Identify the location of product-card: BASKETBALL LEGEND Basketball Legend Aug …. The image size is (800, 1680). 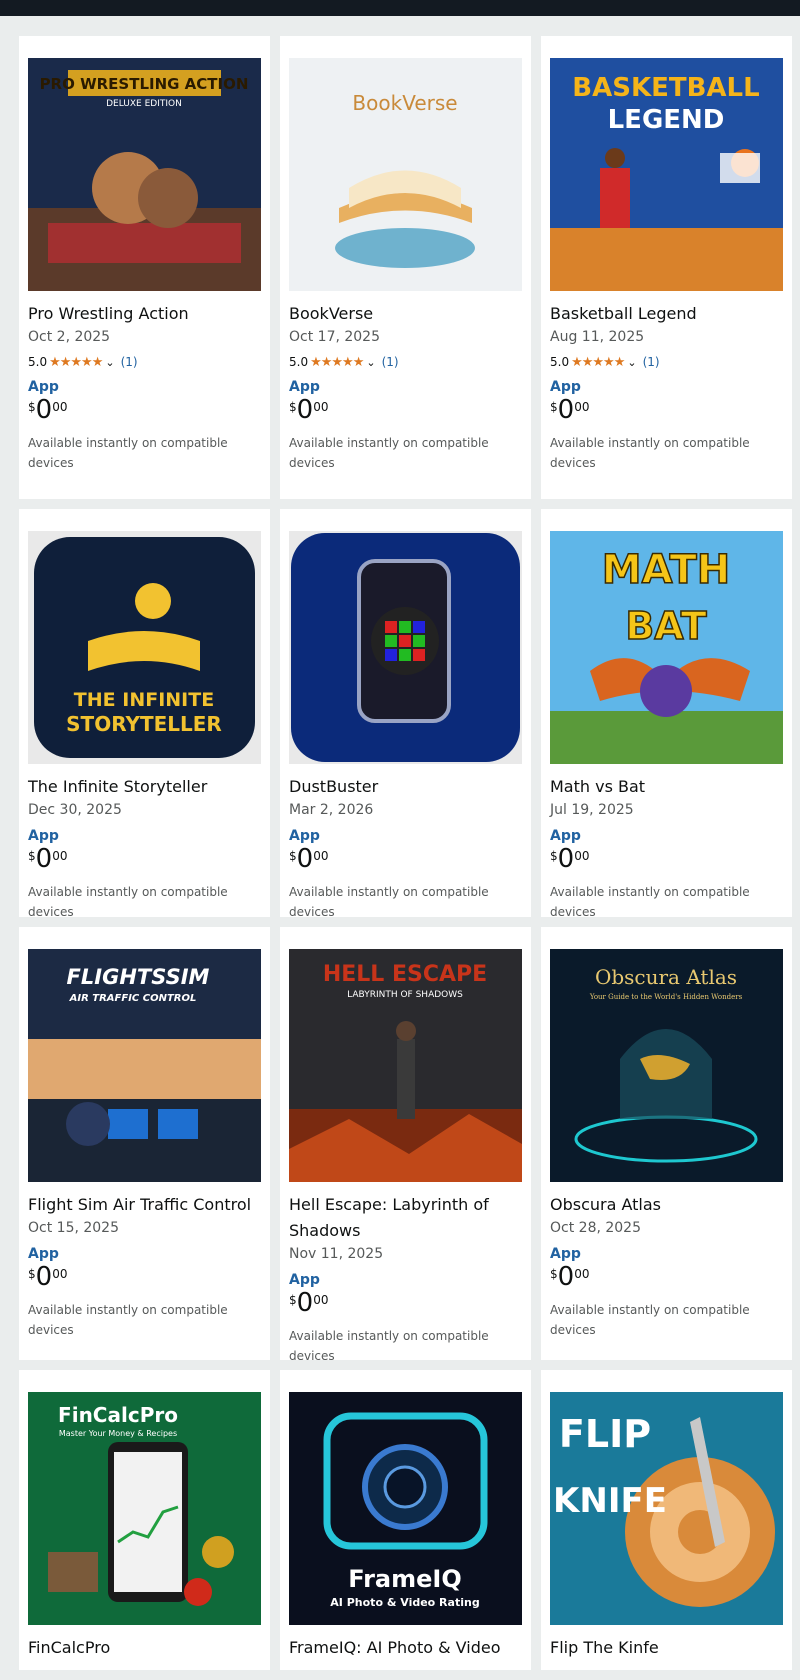
(666, 267).